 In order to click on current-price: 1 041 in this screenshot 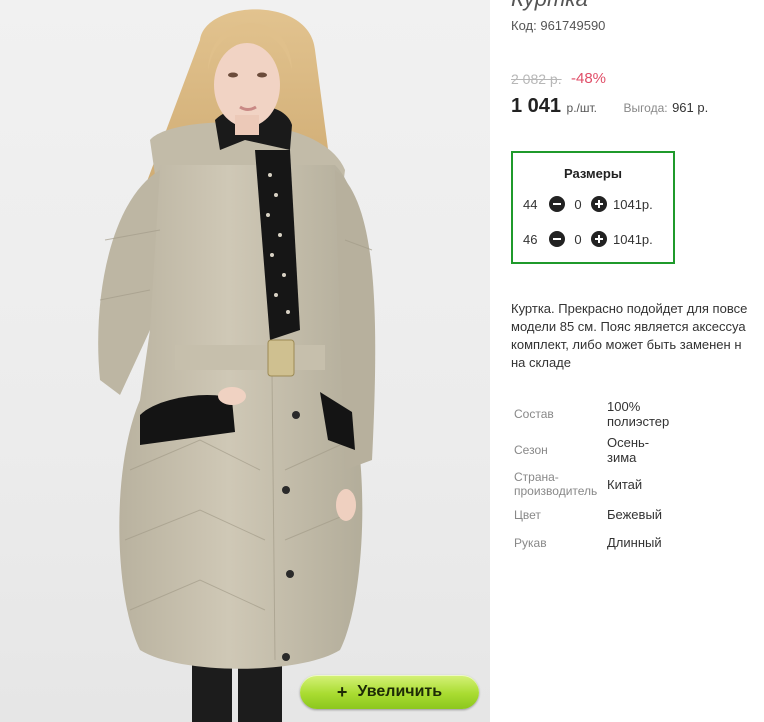, I will do `click(536, 106)`.